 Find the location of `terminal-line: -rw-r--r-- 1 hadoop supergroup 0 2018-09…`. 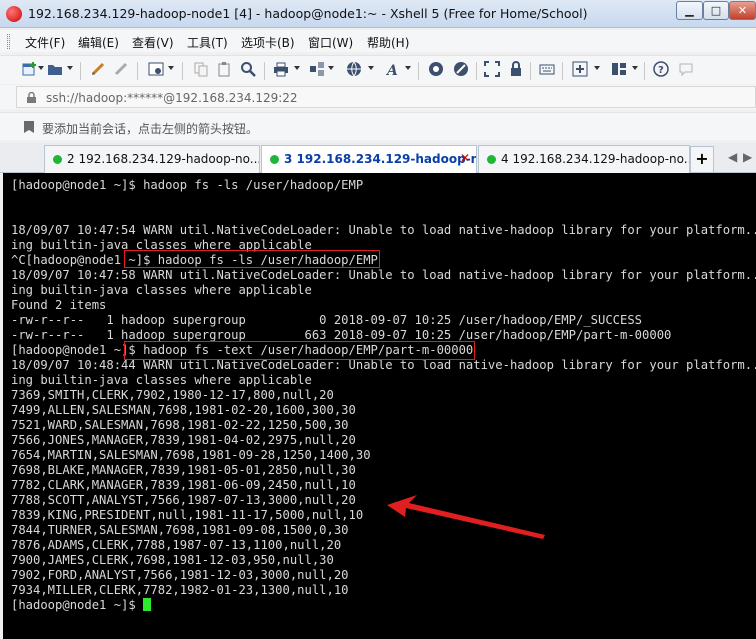

terminal-line: -rw-r--r-- 1 hadoop supergroup 0 2018-09… is located at coordinates (327, 320).